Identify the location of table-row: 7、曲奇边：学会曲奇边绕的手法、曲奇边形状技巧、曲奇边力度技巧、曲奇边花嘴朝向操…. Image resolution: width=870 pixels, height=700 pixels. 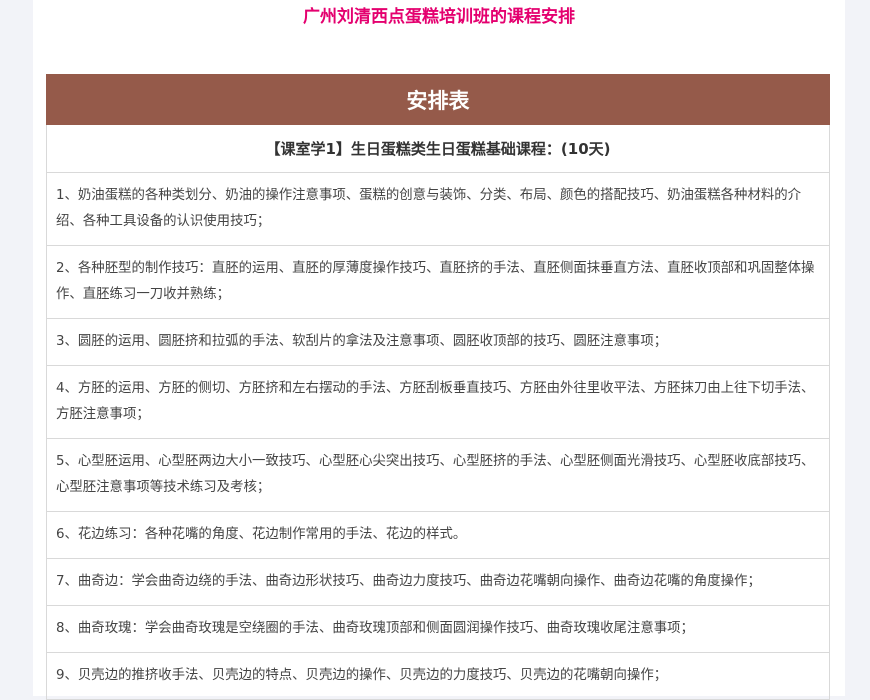
(438, 582).